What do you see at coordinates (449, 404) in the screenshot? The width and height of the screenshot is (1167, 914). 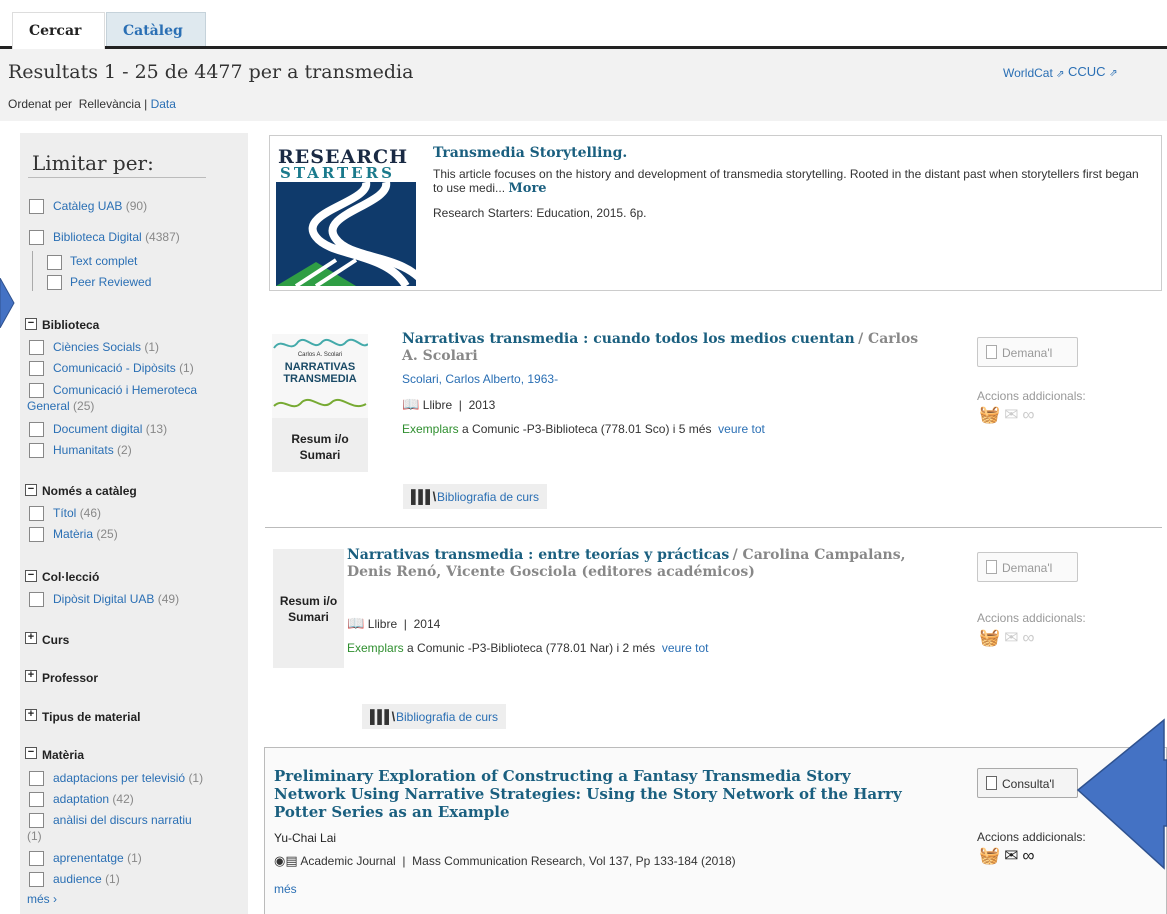 I see `result-format: 📖 Llibre | 2013` at bounding box center [449, 404].